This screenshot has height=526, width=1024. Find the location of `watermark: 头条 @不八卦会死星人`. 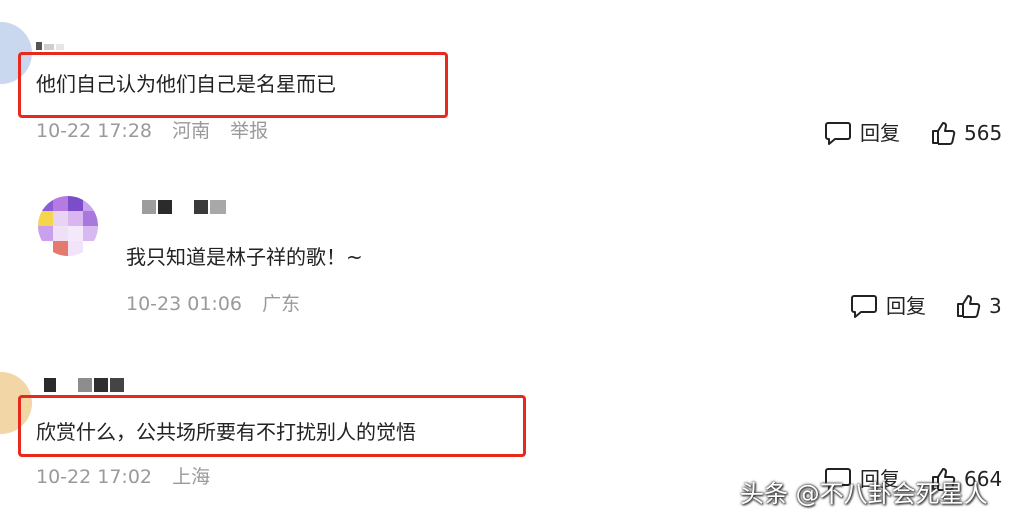

watermark: 头条 @不八卦会死星人 is located at coordinates (864, 494).